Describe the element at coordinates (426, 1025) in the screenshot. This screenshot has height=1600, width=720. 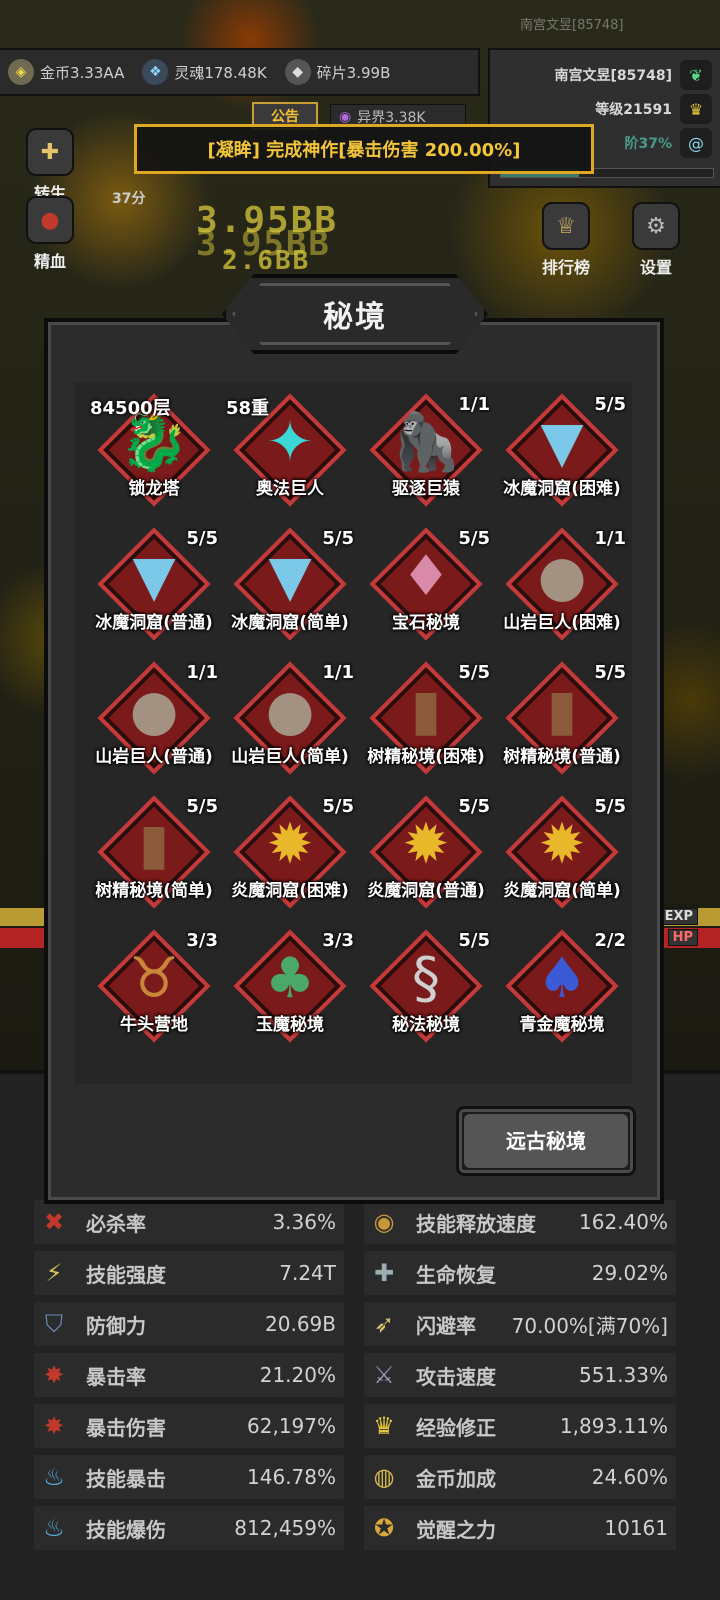
I see `realm-name: 秘法秘境` at that location.